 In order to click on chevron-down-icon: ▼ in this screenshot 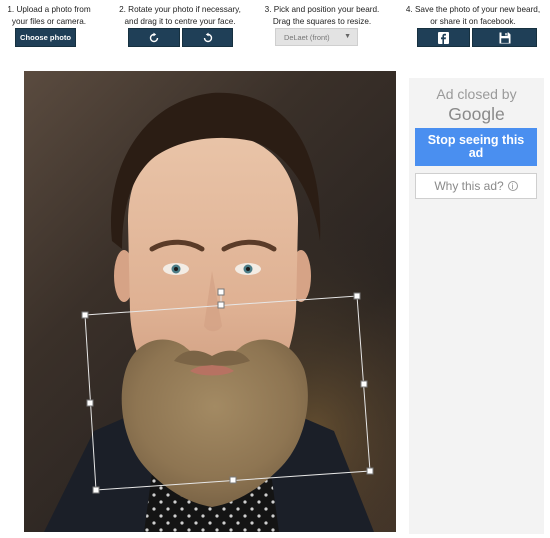, I will do `click(347, 36)`.